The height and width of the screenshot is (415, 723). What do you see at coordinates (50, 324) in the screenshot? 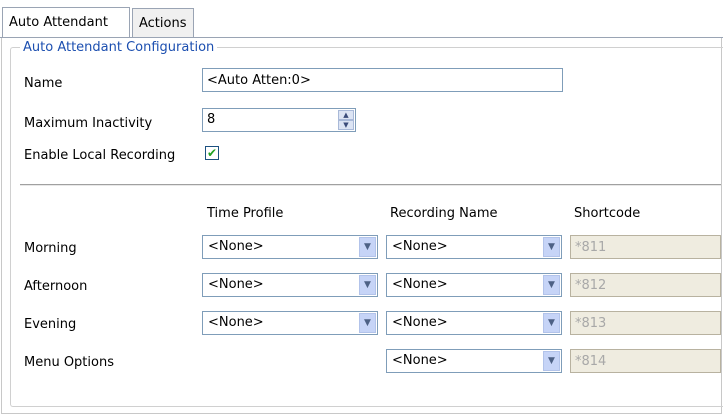
I see `row-label-evening: Evening` at bounding box center [50, 324].